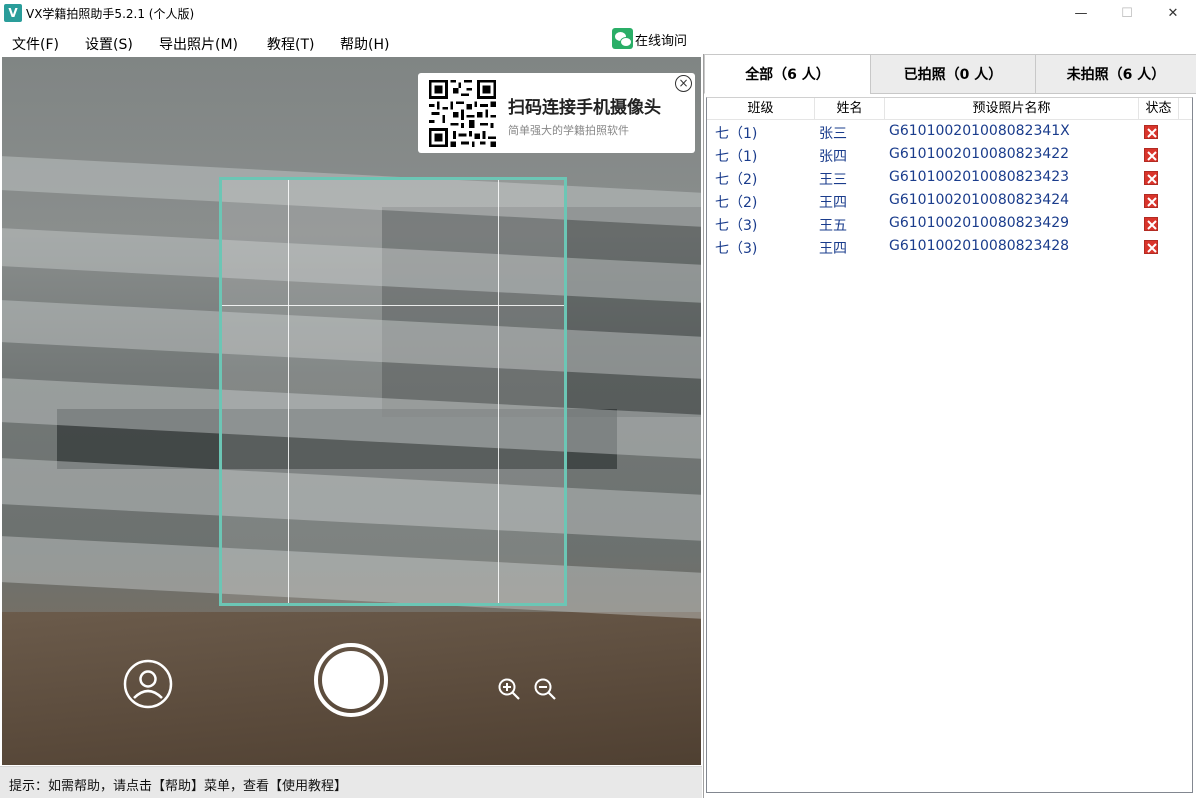  What do you see at coordinates (109, 44) in the screenshot?
I see `menu-settings: 设置(S)` at bounding box center [109, 44].